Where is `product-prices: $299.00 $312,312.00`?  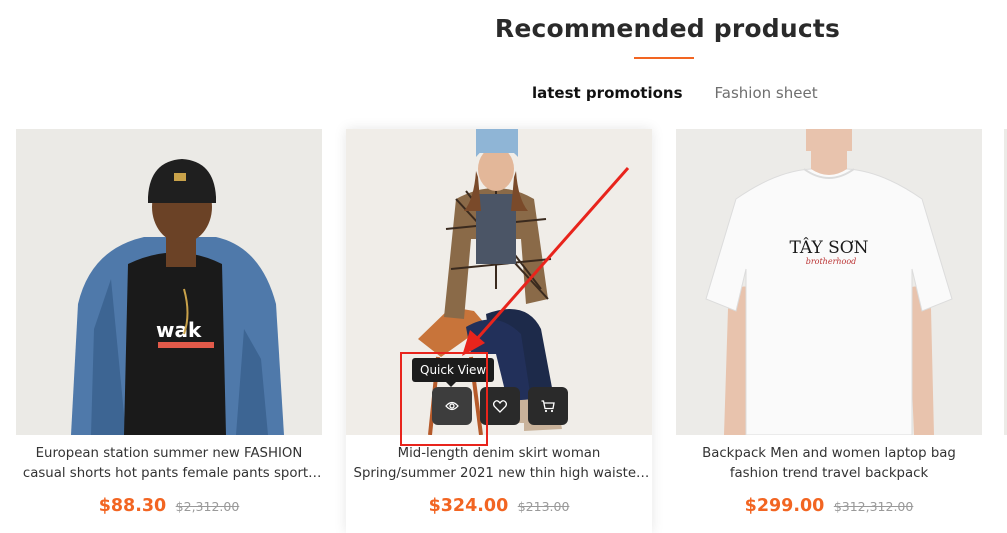 product-prices: $299.00 $312,312.00 is located at coordinates (829, 506).